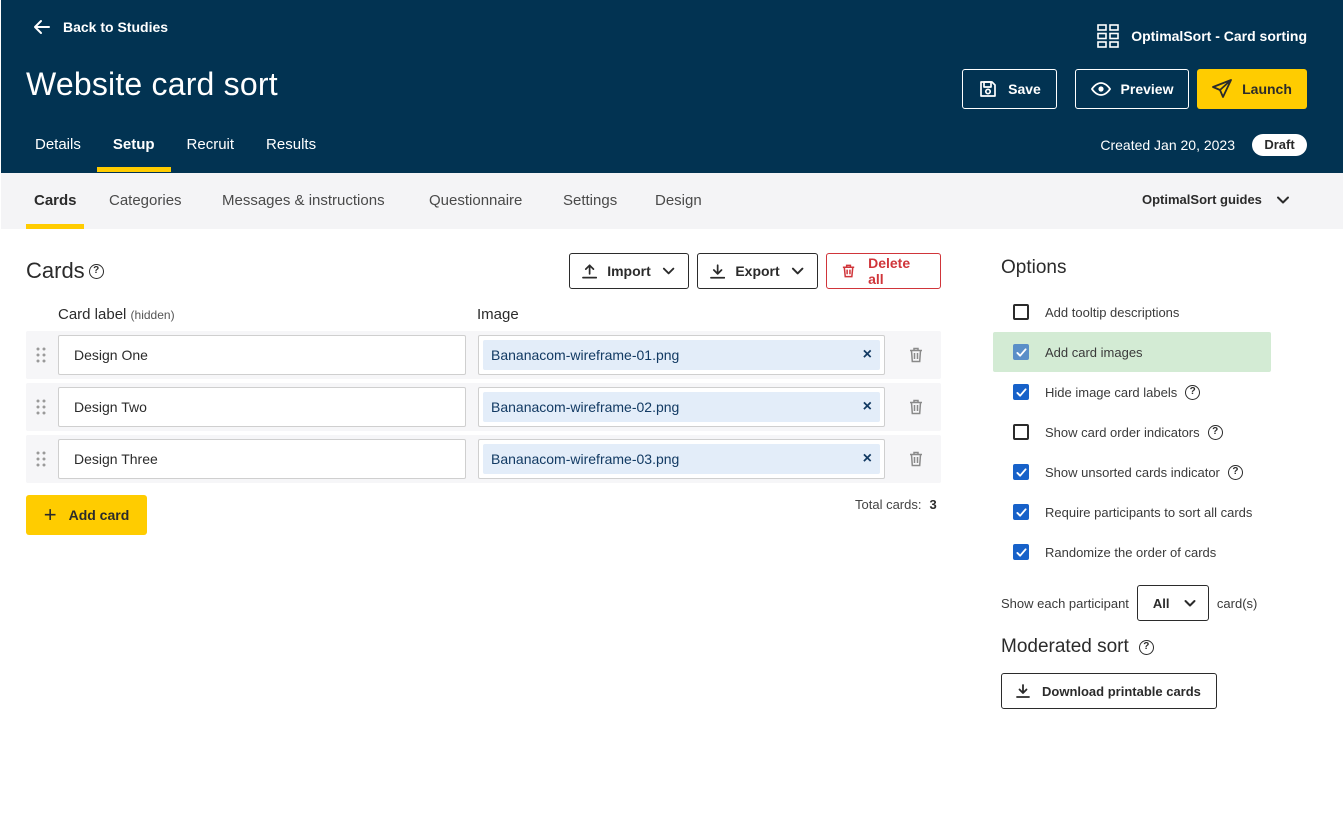 The image size is (1344, 831). I want to click on option-label: Show unsorted cards indicator, so click(1132, 472).